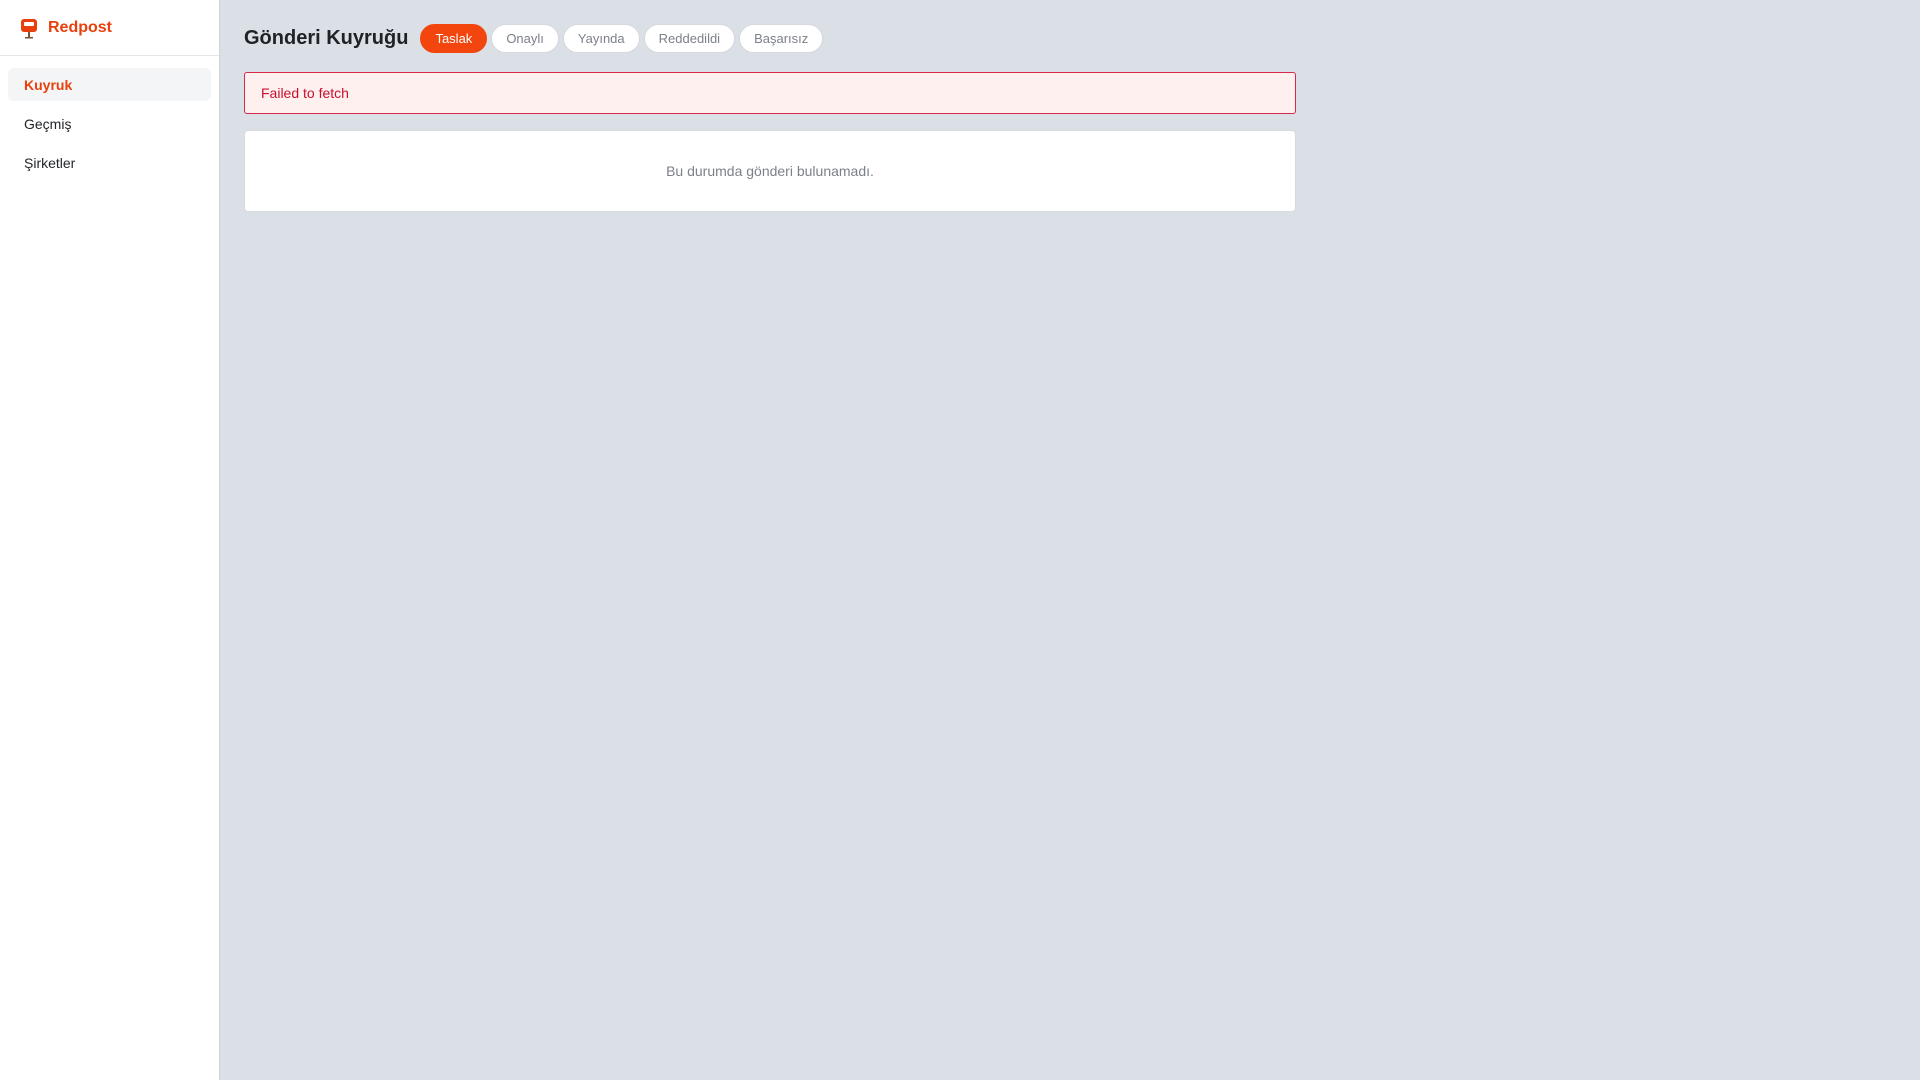  I want to click on sidebar-item-kuyruk: Kuyruk, so click(109, 84).